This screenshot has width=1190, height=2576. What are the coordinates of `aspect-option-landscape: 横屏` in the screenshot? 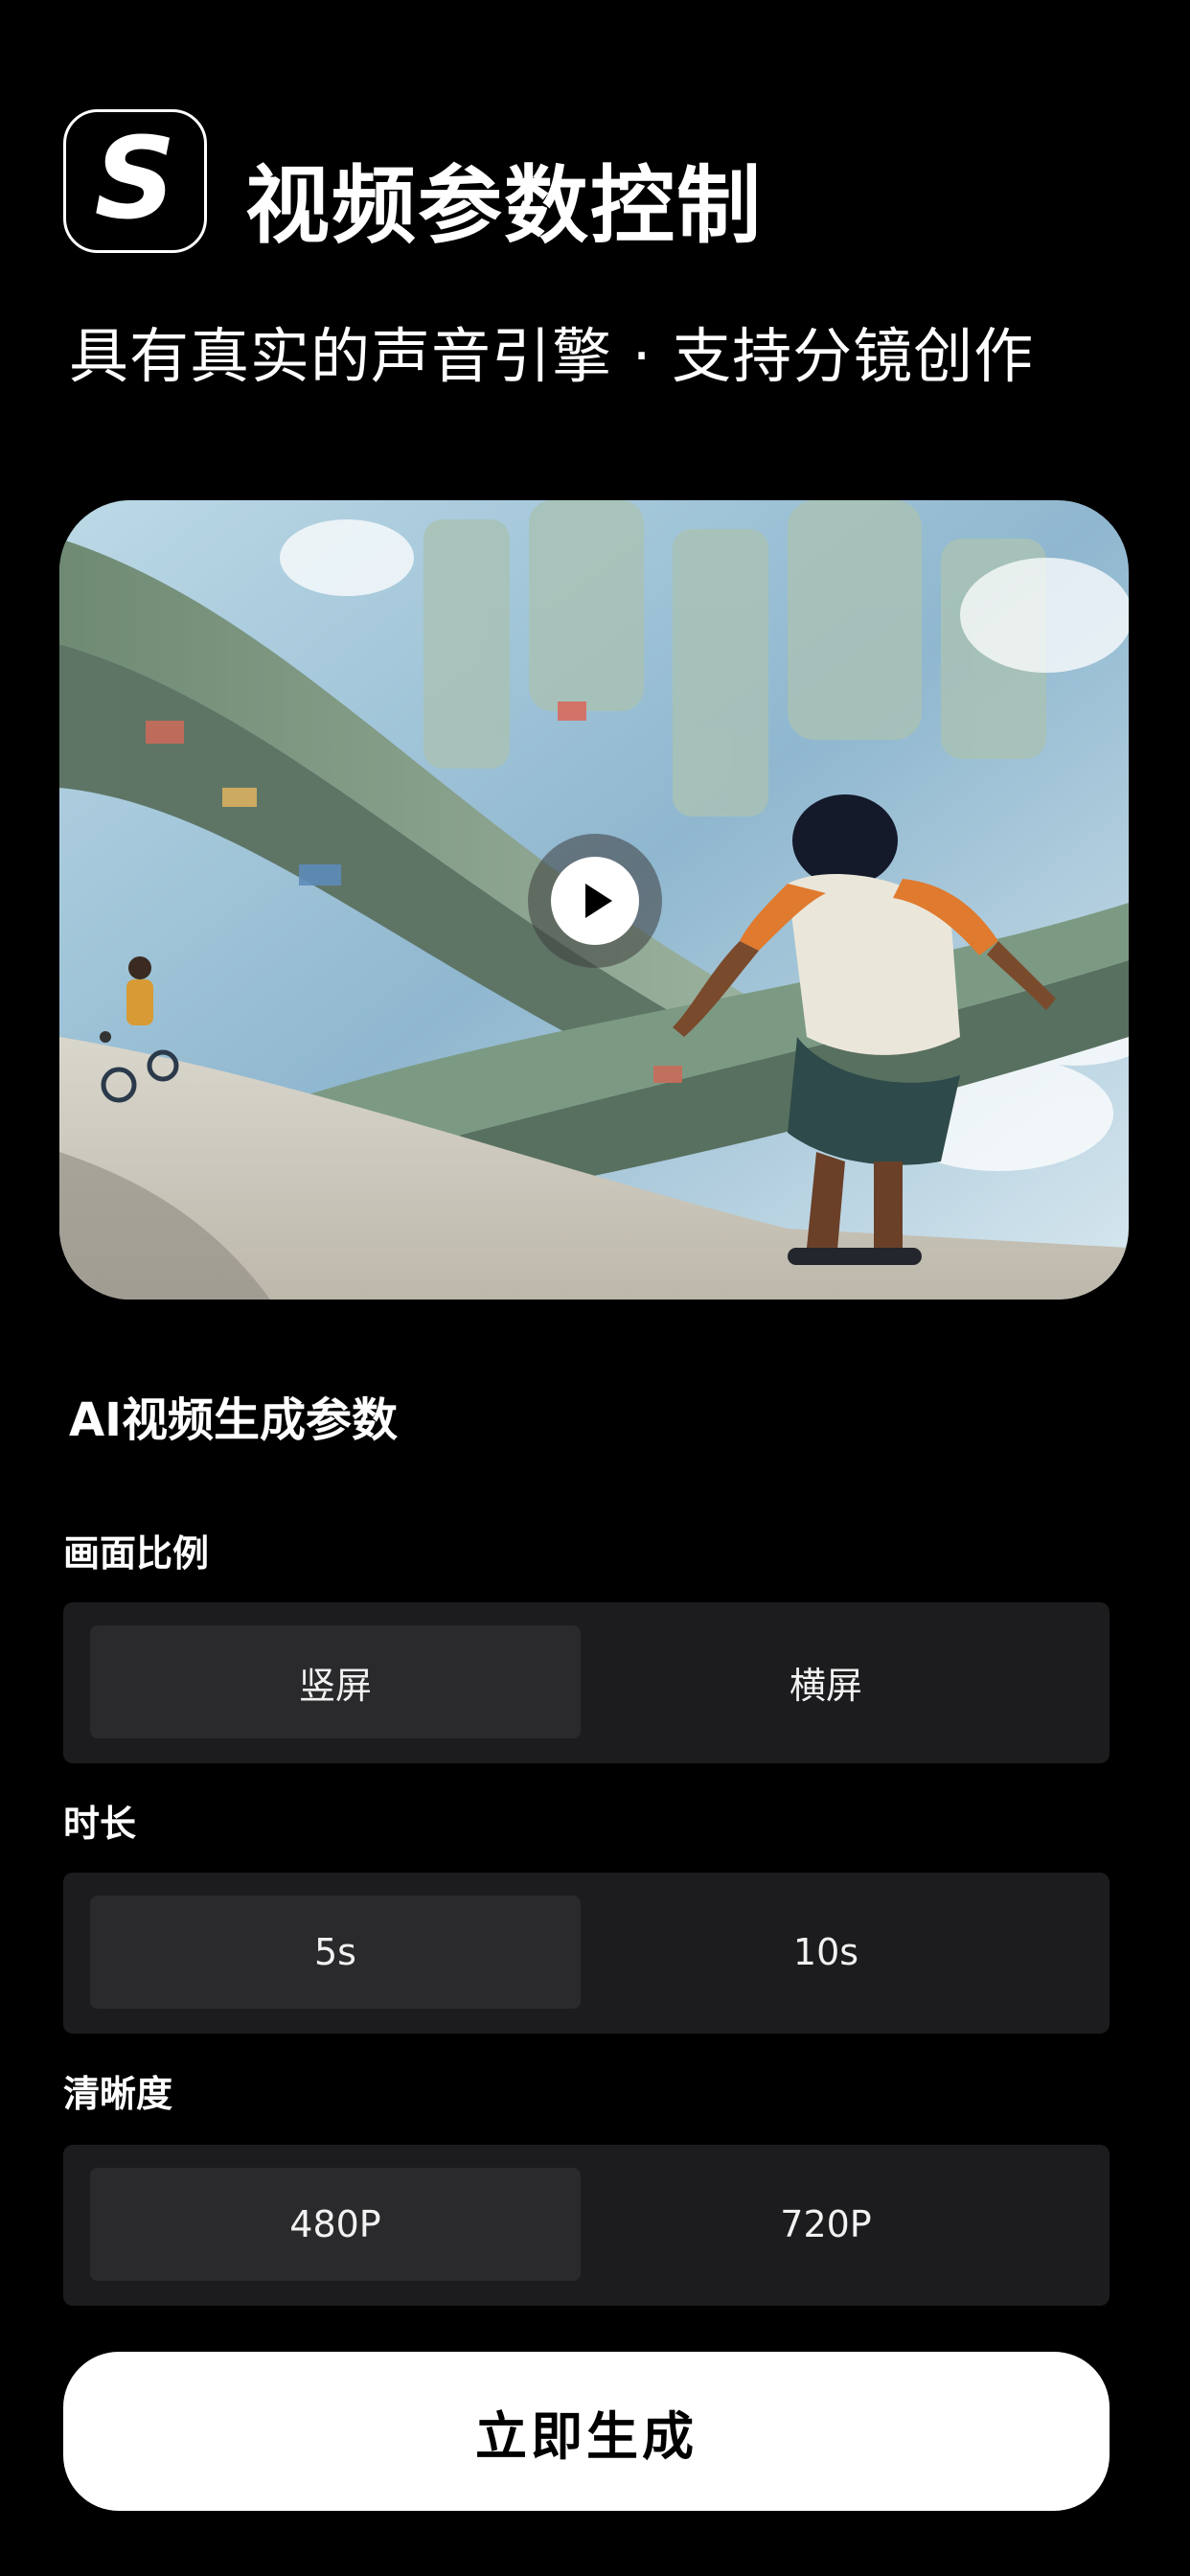 It's located at (826, 1681).